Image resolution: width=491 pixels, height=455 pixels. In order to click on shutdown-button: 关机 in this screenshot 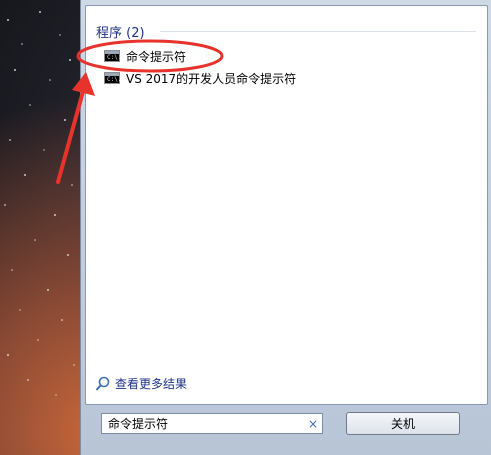, I will do `click(403, 423)`.